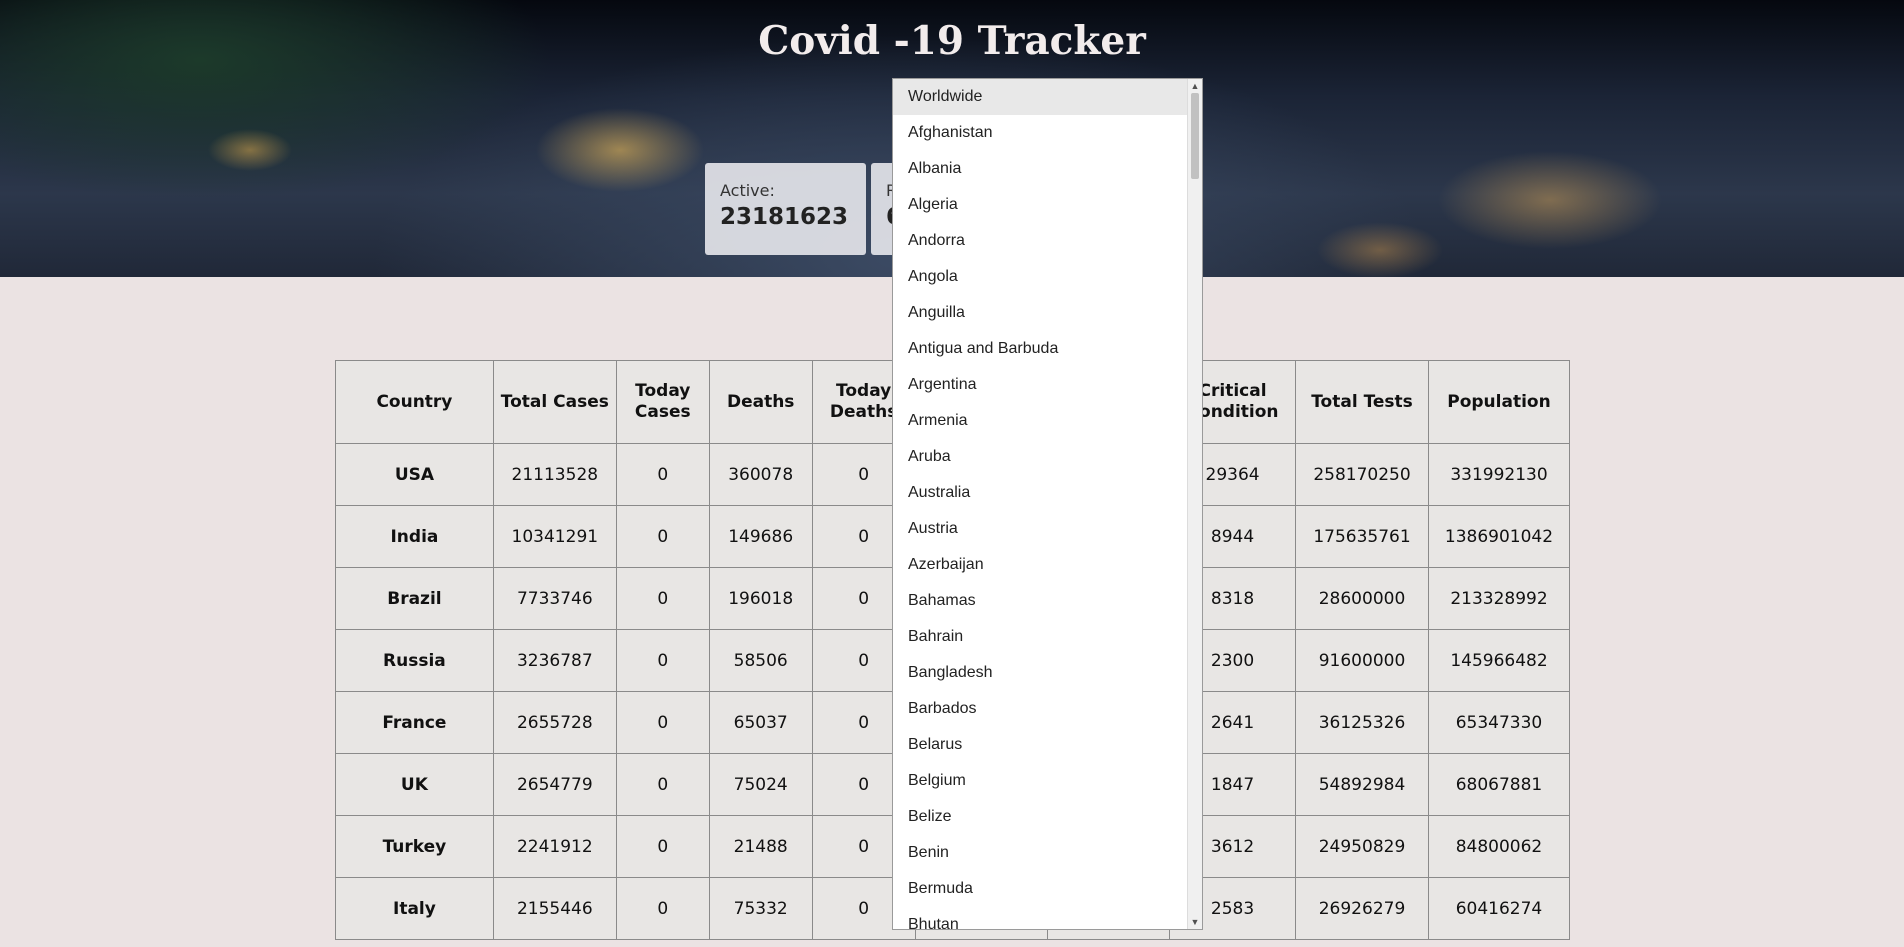  What do you see at coordinates (1195, 86) in the screenshot?
I see `scroll-up-icon: ▲` at bounding box center [1195, 86].